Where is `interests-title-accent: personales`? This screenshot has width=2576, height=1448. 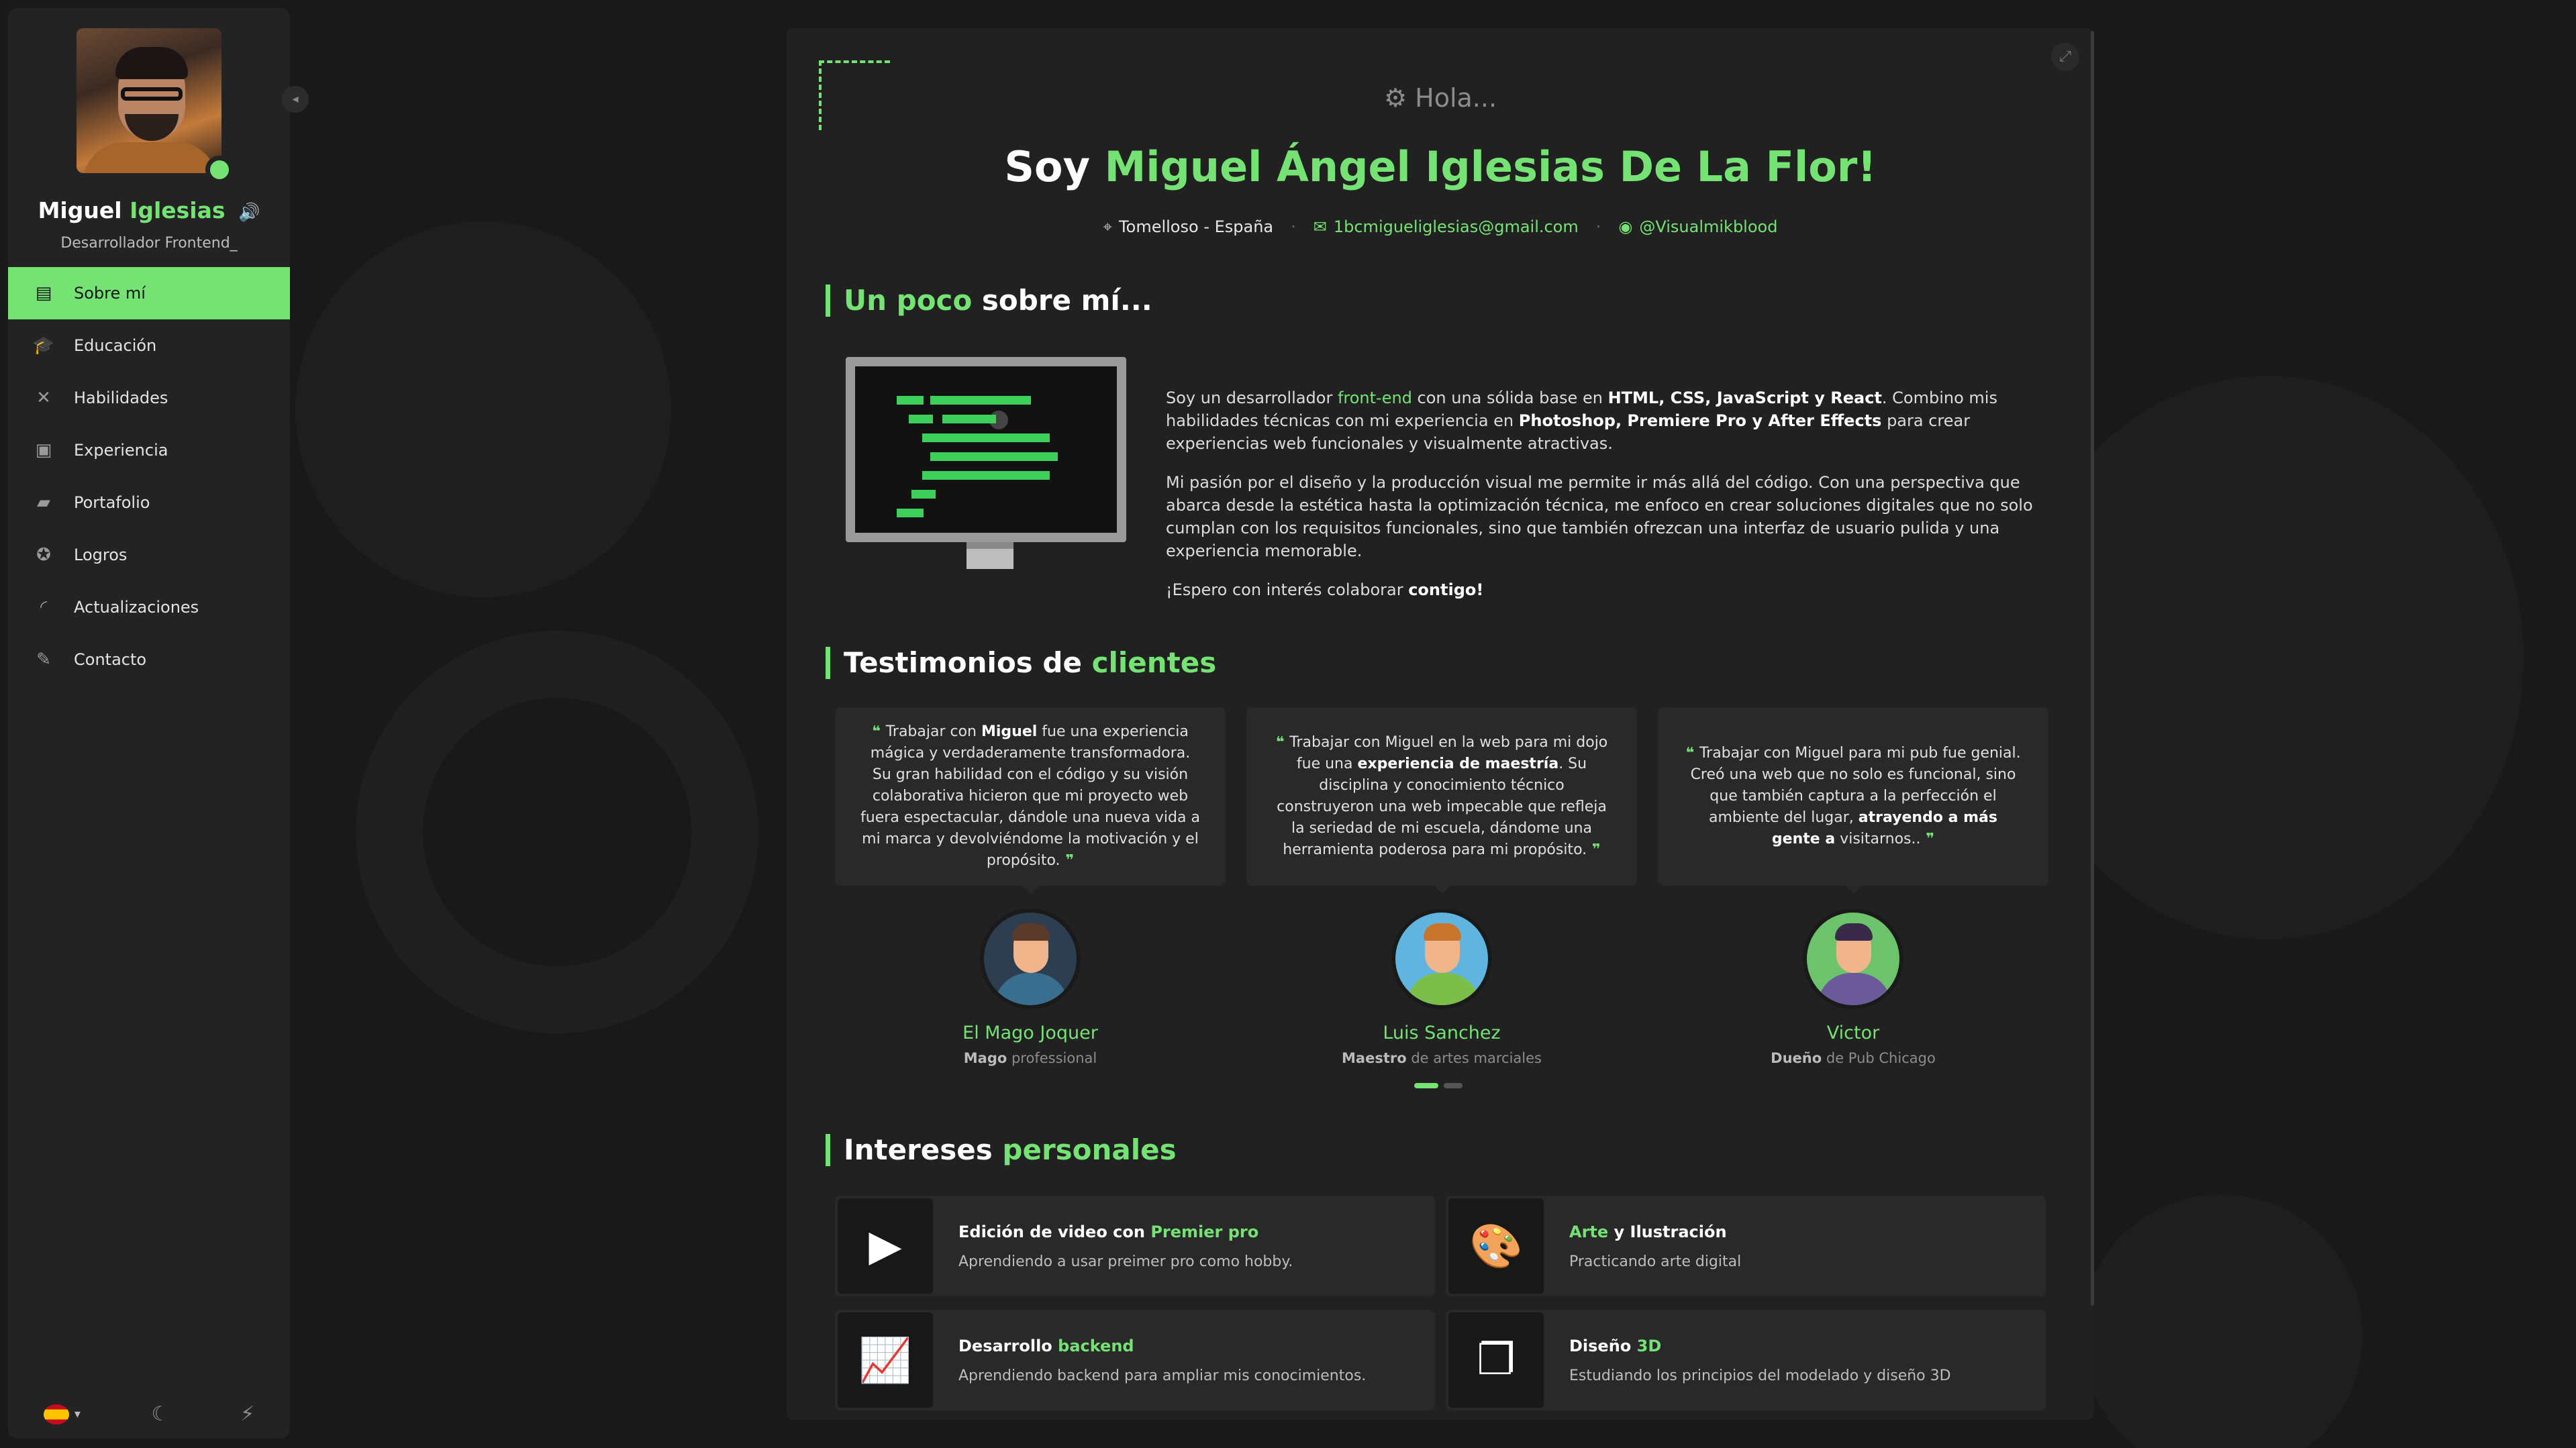
interests-title-accent: personales is located at coordinates (1089, 1149).